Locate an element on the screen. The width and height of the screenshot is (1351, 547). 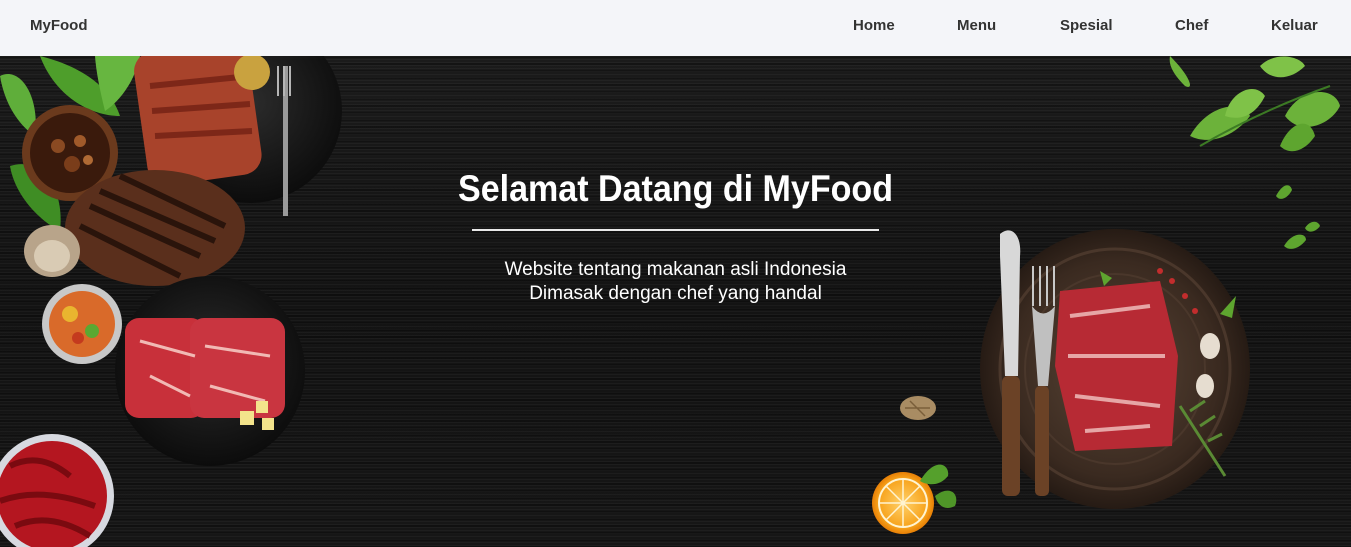
nav-link-keluar: Keluar is located at coordinates (1294, 25).